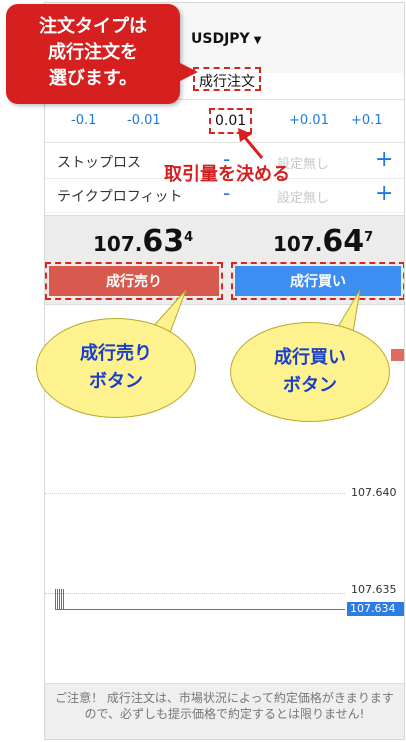 The width and height of the screenshot is (406, 742). I want to click on callout-line: 成行注文を, so click(93, 52).